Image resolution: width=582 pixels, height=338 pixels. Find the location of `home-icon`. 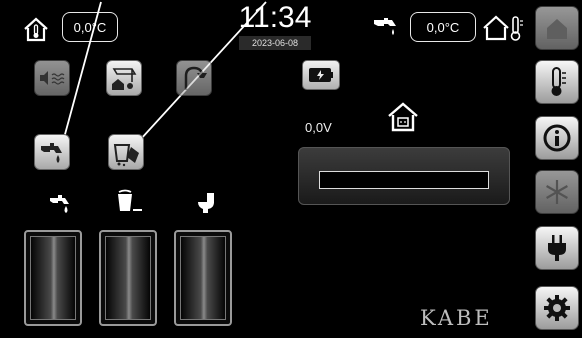

home-icon is located at coordinates (557, 29).